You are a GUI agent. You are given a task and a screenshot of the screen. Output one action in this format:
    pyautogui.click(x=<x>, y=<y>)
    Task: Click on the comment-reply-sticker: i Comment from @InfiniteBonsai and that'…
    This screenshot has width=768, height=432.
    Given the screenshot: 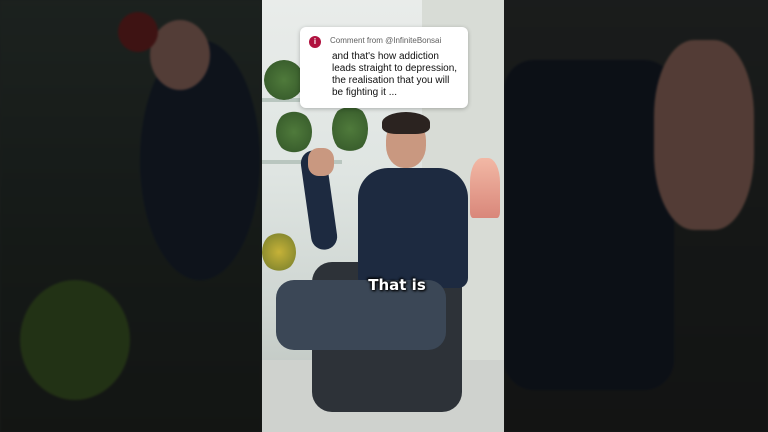 What is the action you would take?
    pyautogui.click(x=384, y=67)
    